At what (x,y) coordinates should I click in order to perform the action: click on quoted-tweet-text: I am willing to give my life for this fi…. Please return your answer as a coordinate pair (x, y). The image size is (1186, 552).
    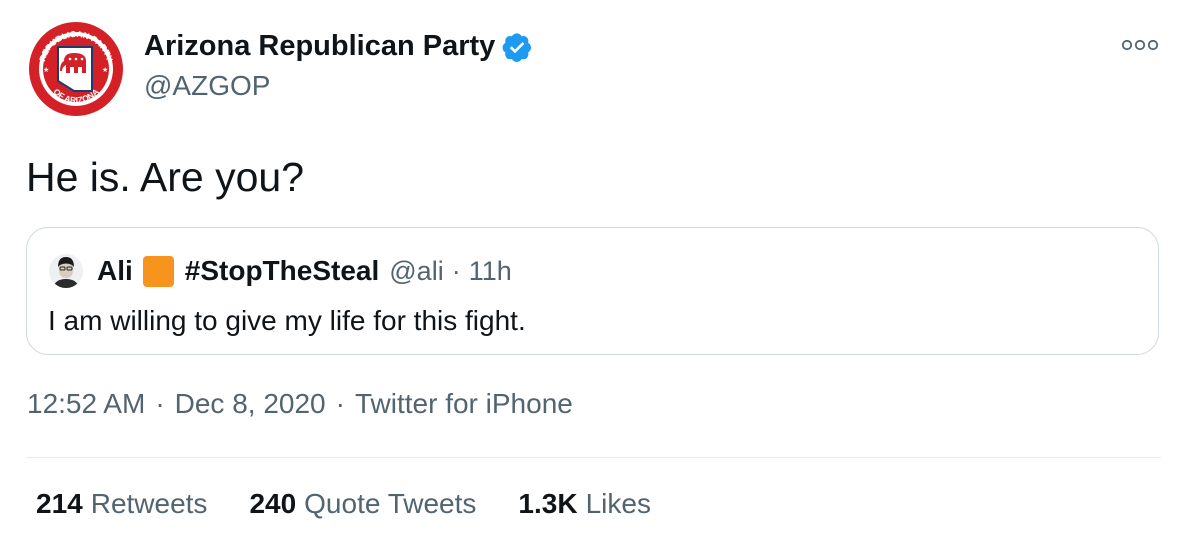
    Looking at the image, I should click on (287, 320).